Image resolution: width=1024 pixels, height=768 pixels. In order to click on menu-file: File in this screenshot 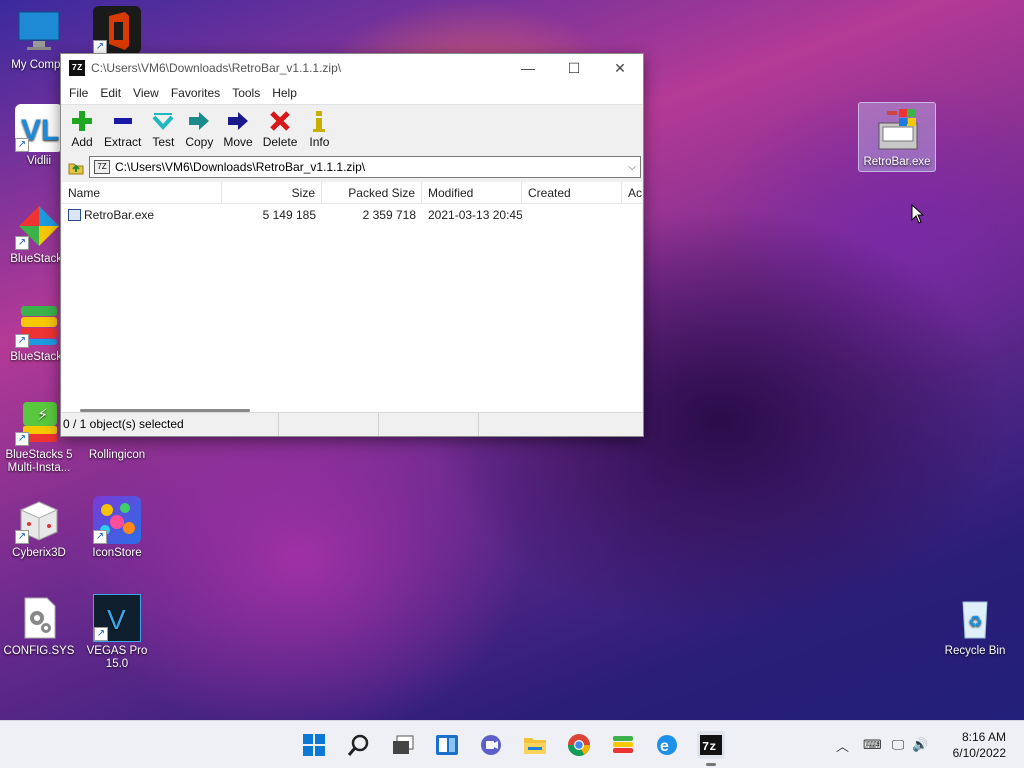, I will do `click(78, 93)`.